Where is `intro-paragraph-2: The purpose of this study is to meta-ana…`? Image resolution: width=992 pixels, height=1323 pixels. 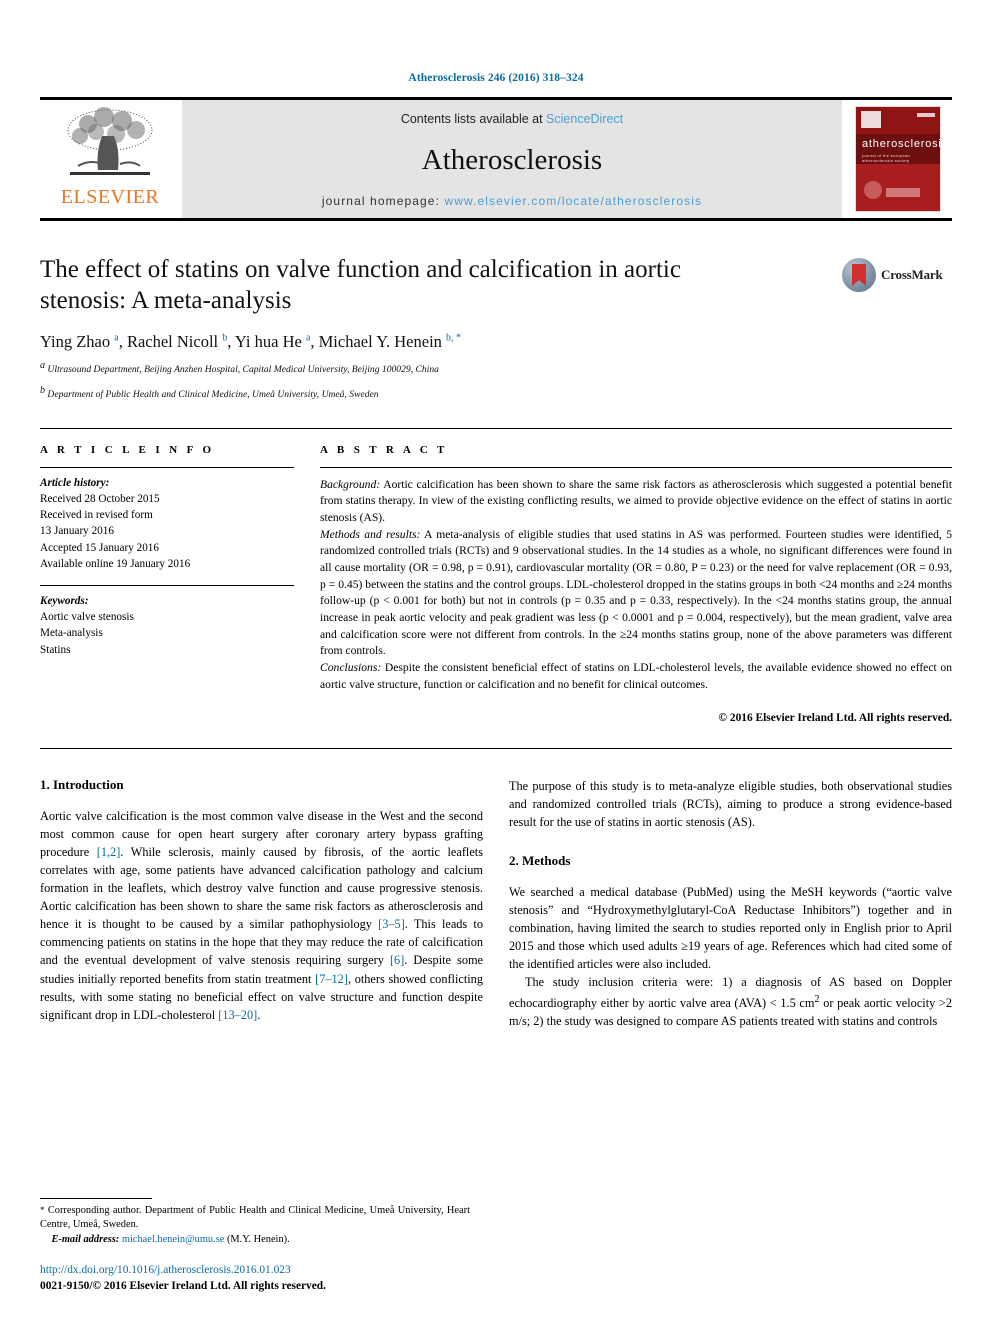
intro-paragraph-2: The purpose of this study is to meta-ana… is located at coordinates (730, 804).